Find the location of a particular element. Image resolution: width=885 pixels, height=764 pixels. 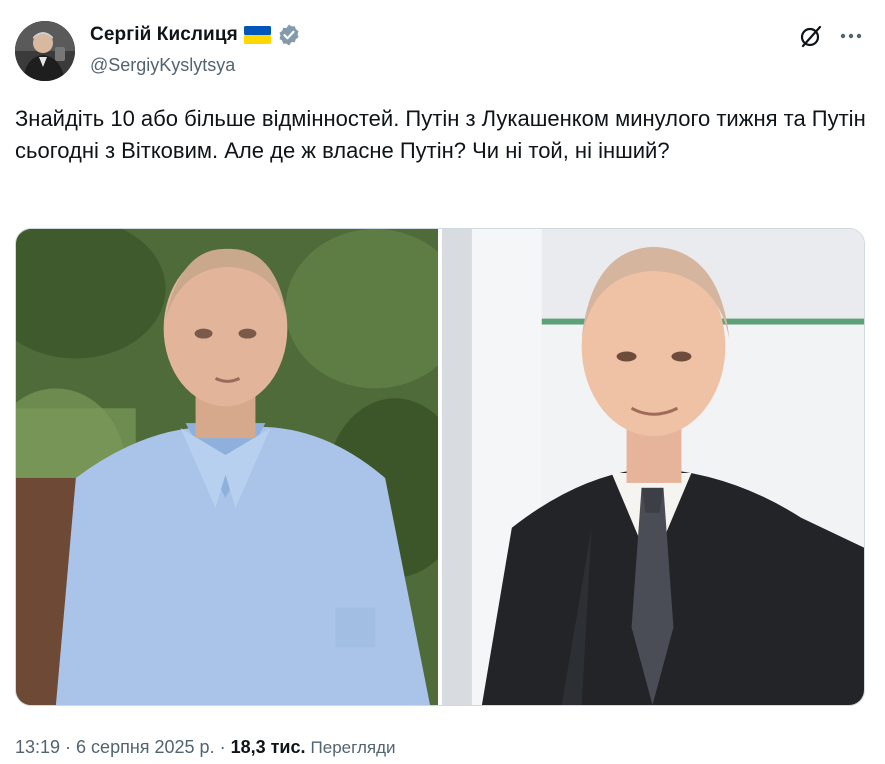

author-name-row: Сергій Кислиця is located at coordinates (195, 35).